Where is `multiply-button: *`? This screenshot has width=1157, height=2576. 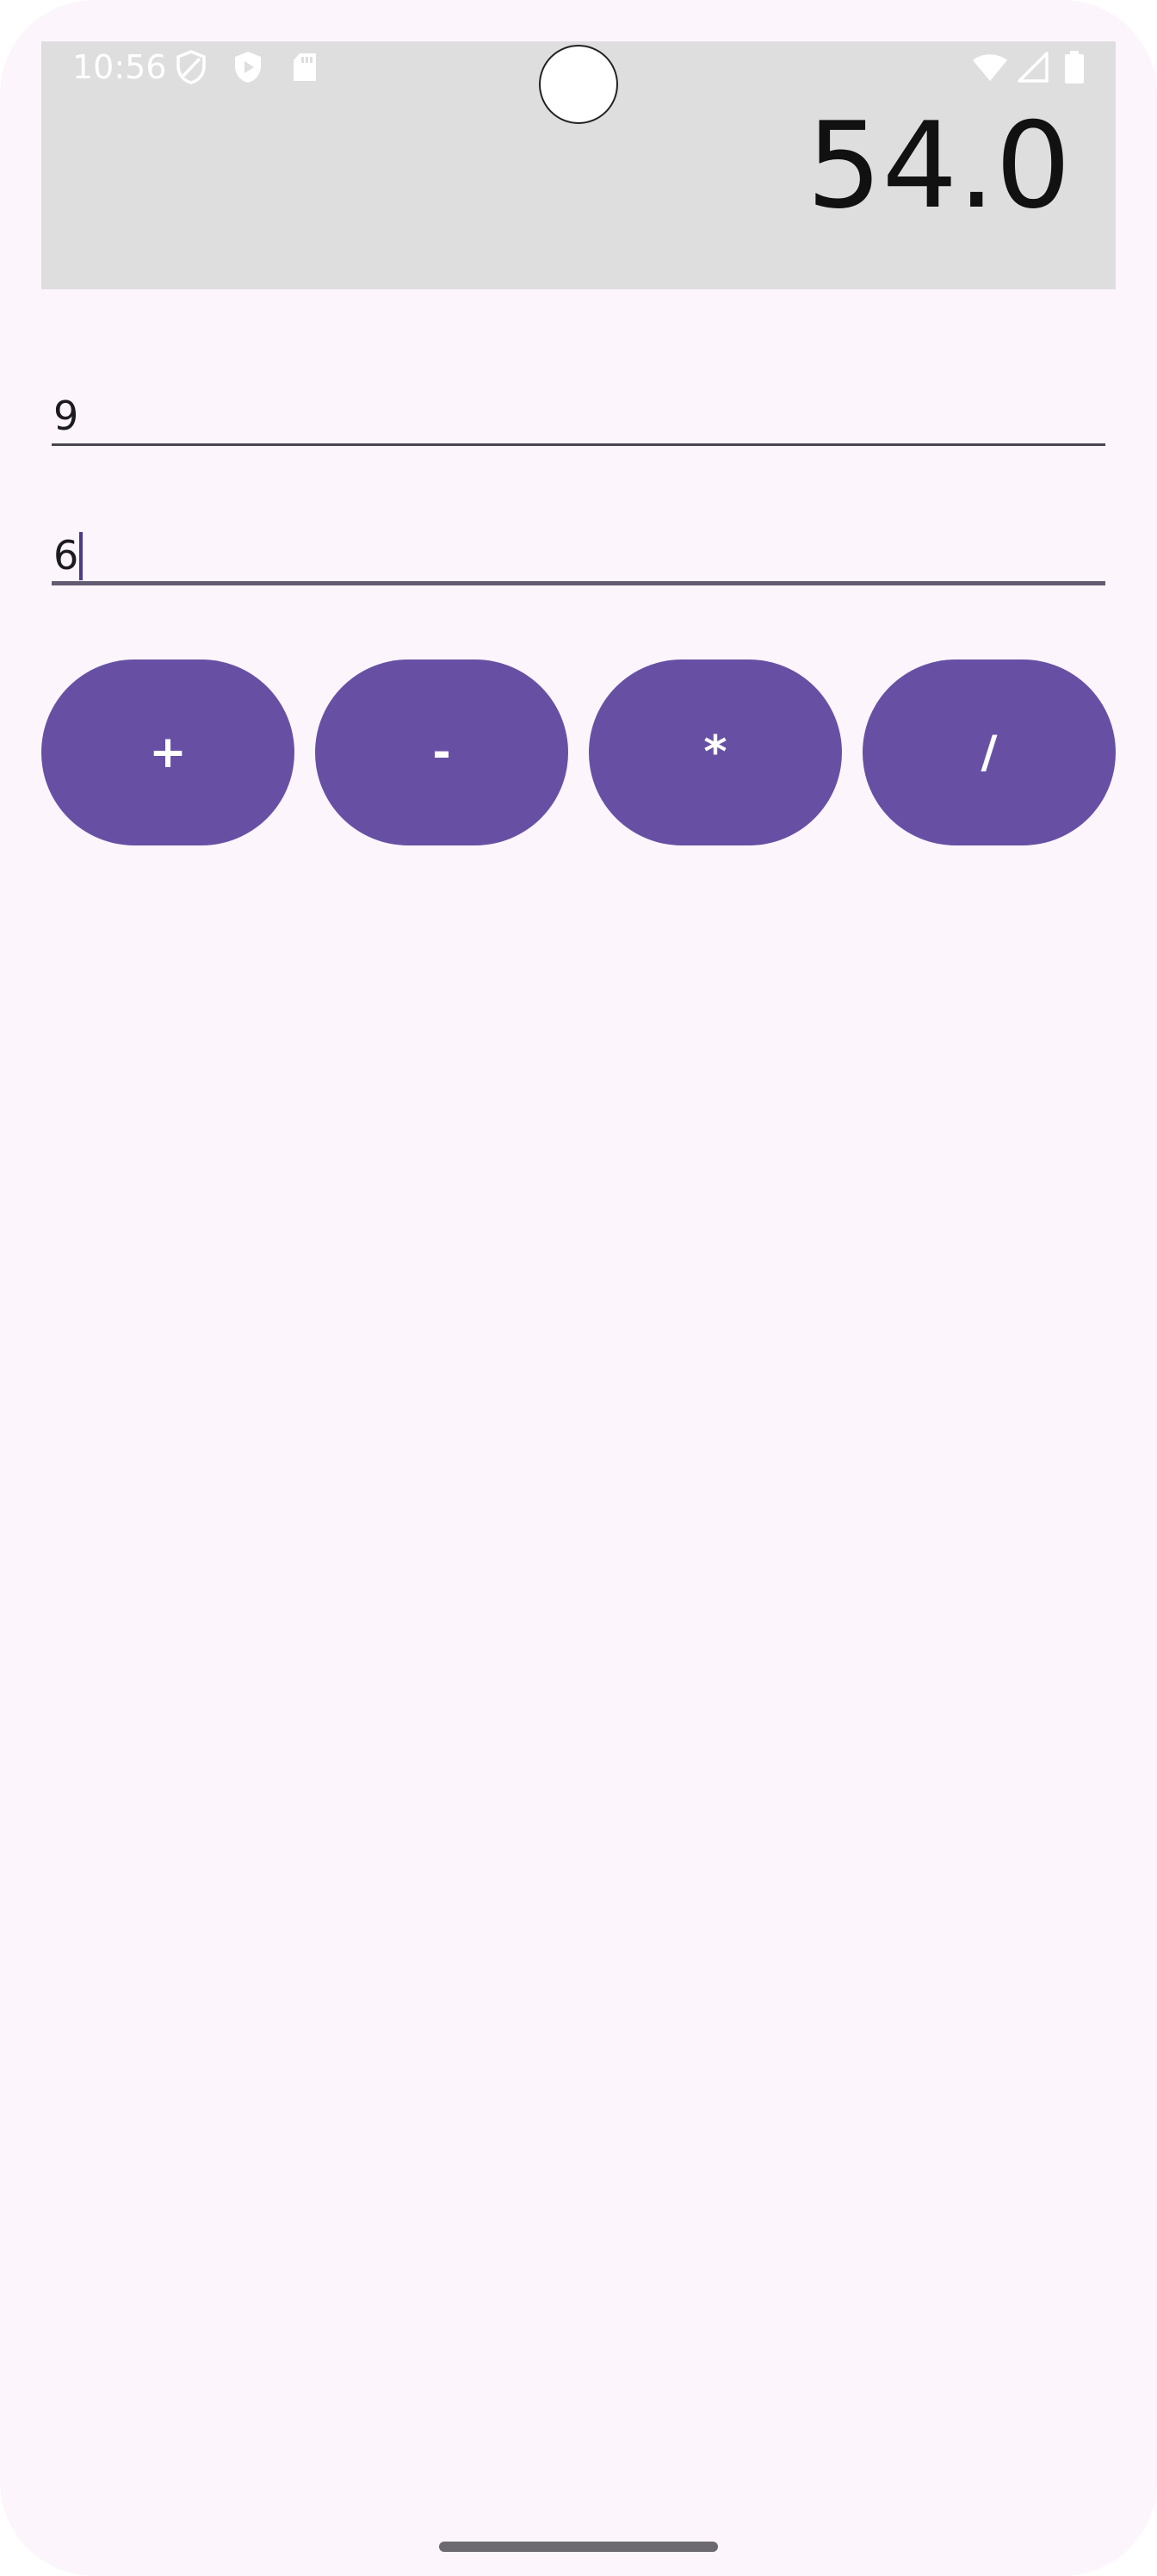
multiply-button: * is located at coordinates (716, 752).